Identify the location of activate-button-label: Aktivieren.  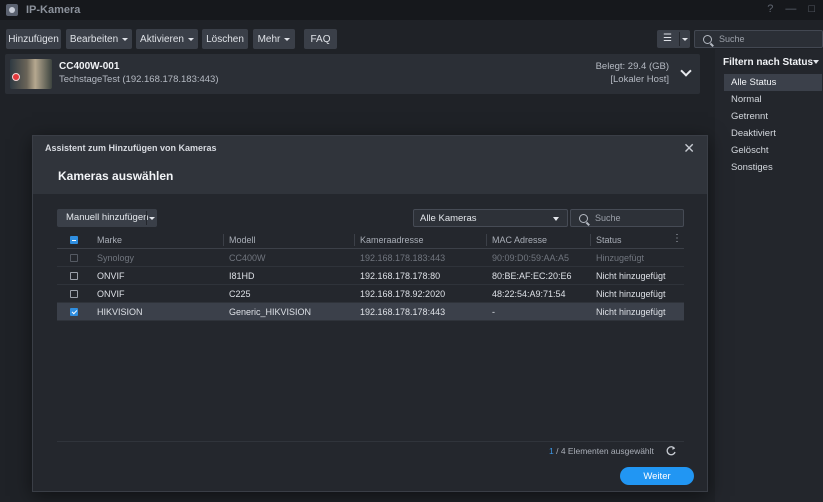
(162, 39).